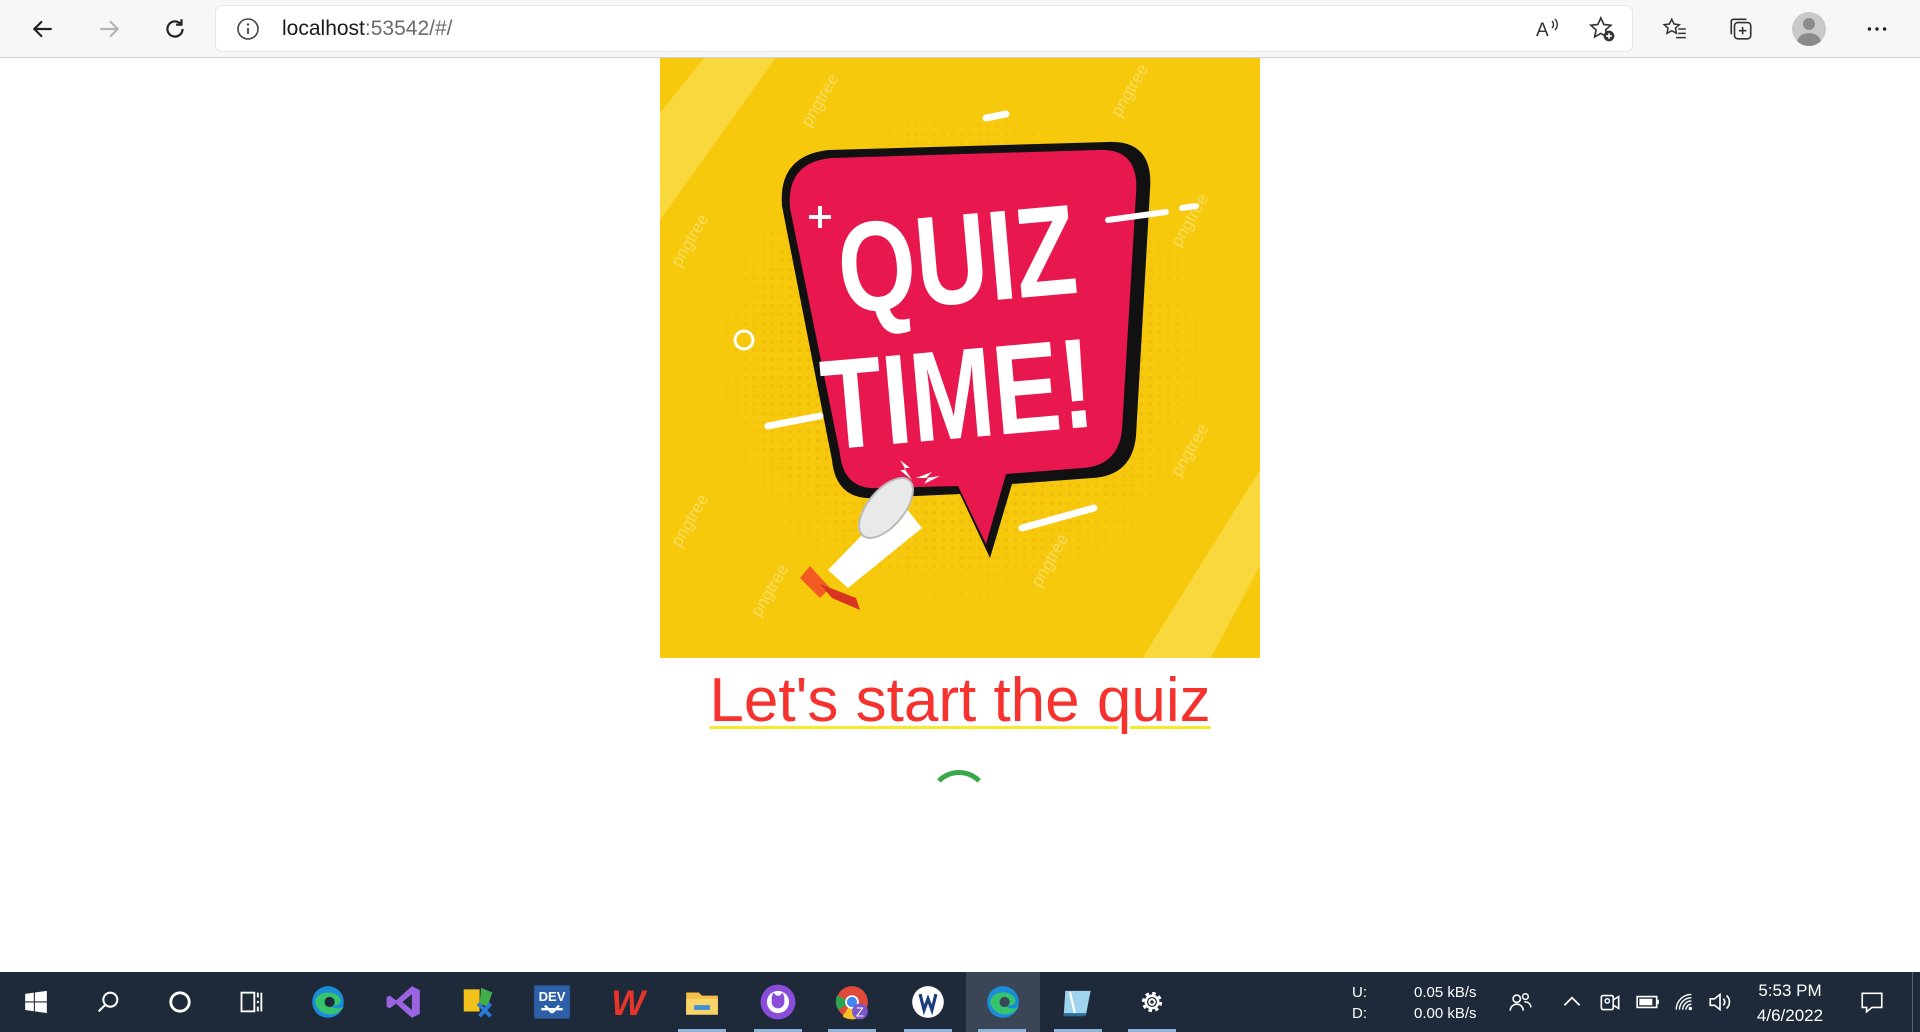 This screenshot has width=1920, height=1032. I want to click on refresh-icon, so click(175, 28).